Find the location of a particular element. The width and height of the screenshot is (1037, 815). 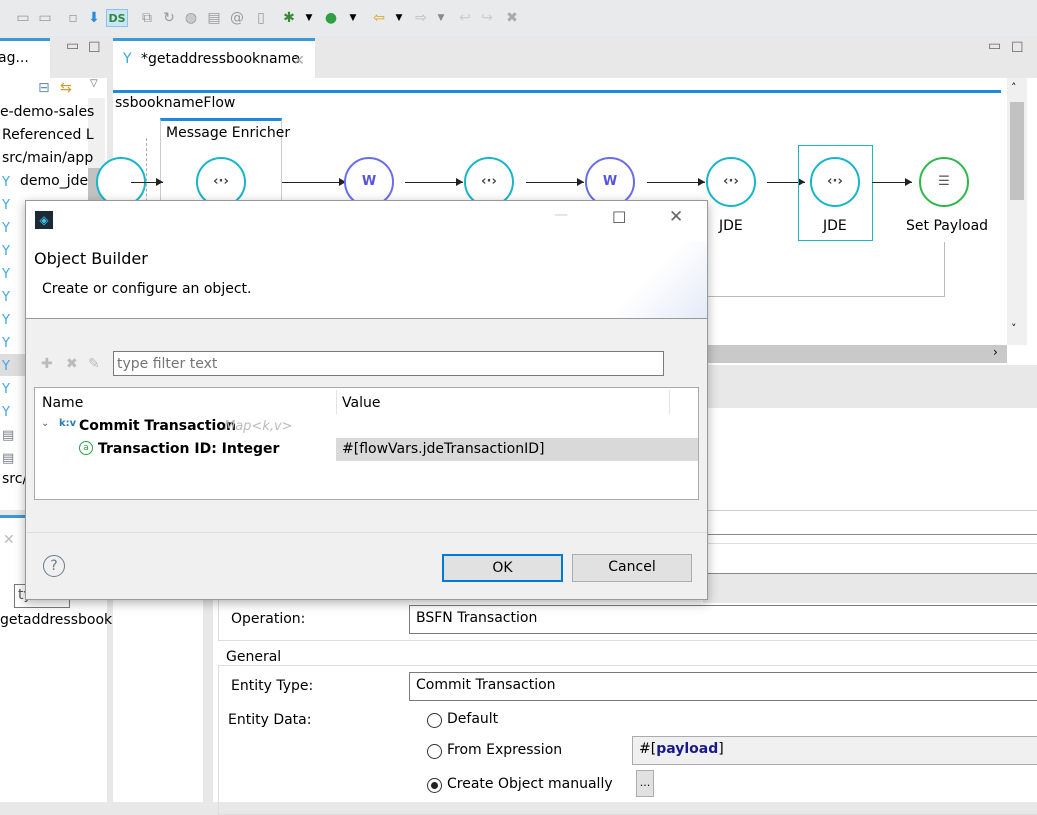

save-all-icon: ▭ is located at coordinates (45, 18).